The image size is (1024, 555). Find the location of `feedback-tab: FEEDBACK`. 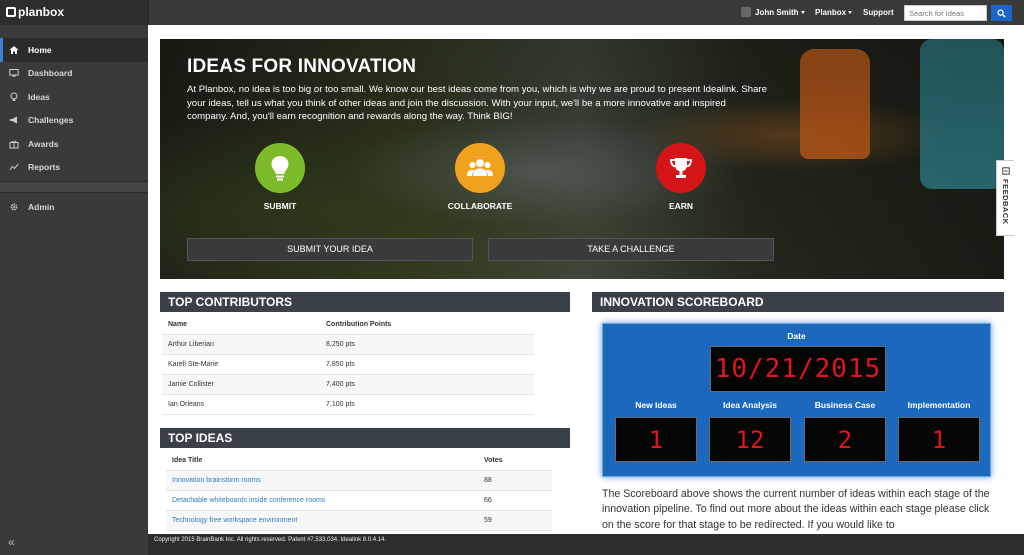

feedback-tab: FEEDBACK is located at coordinates (1005, 198).